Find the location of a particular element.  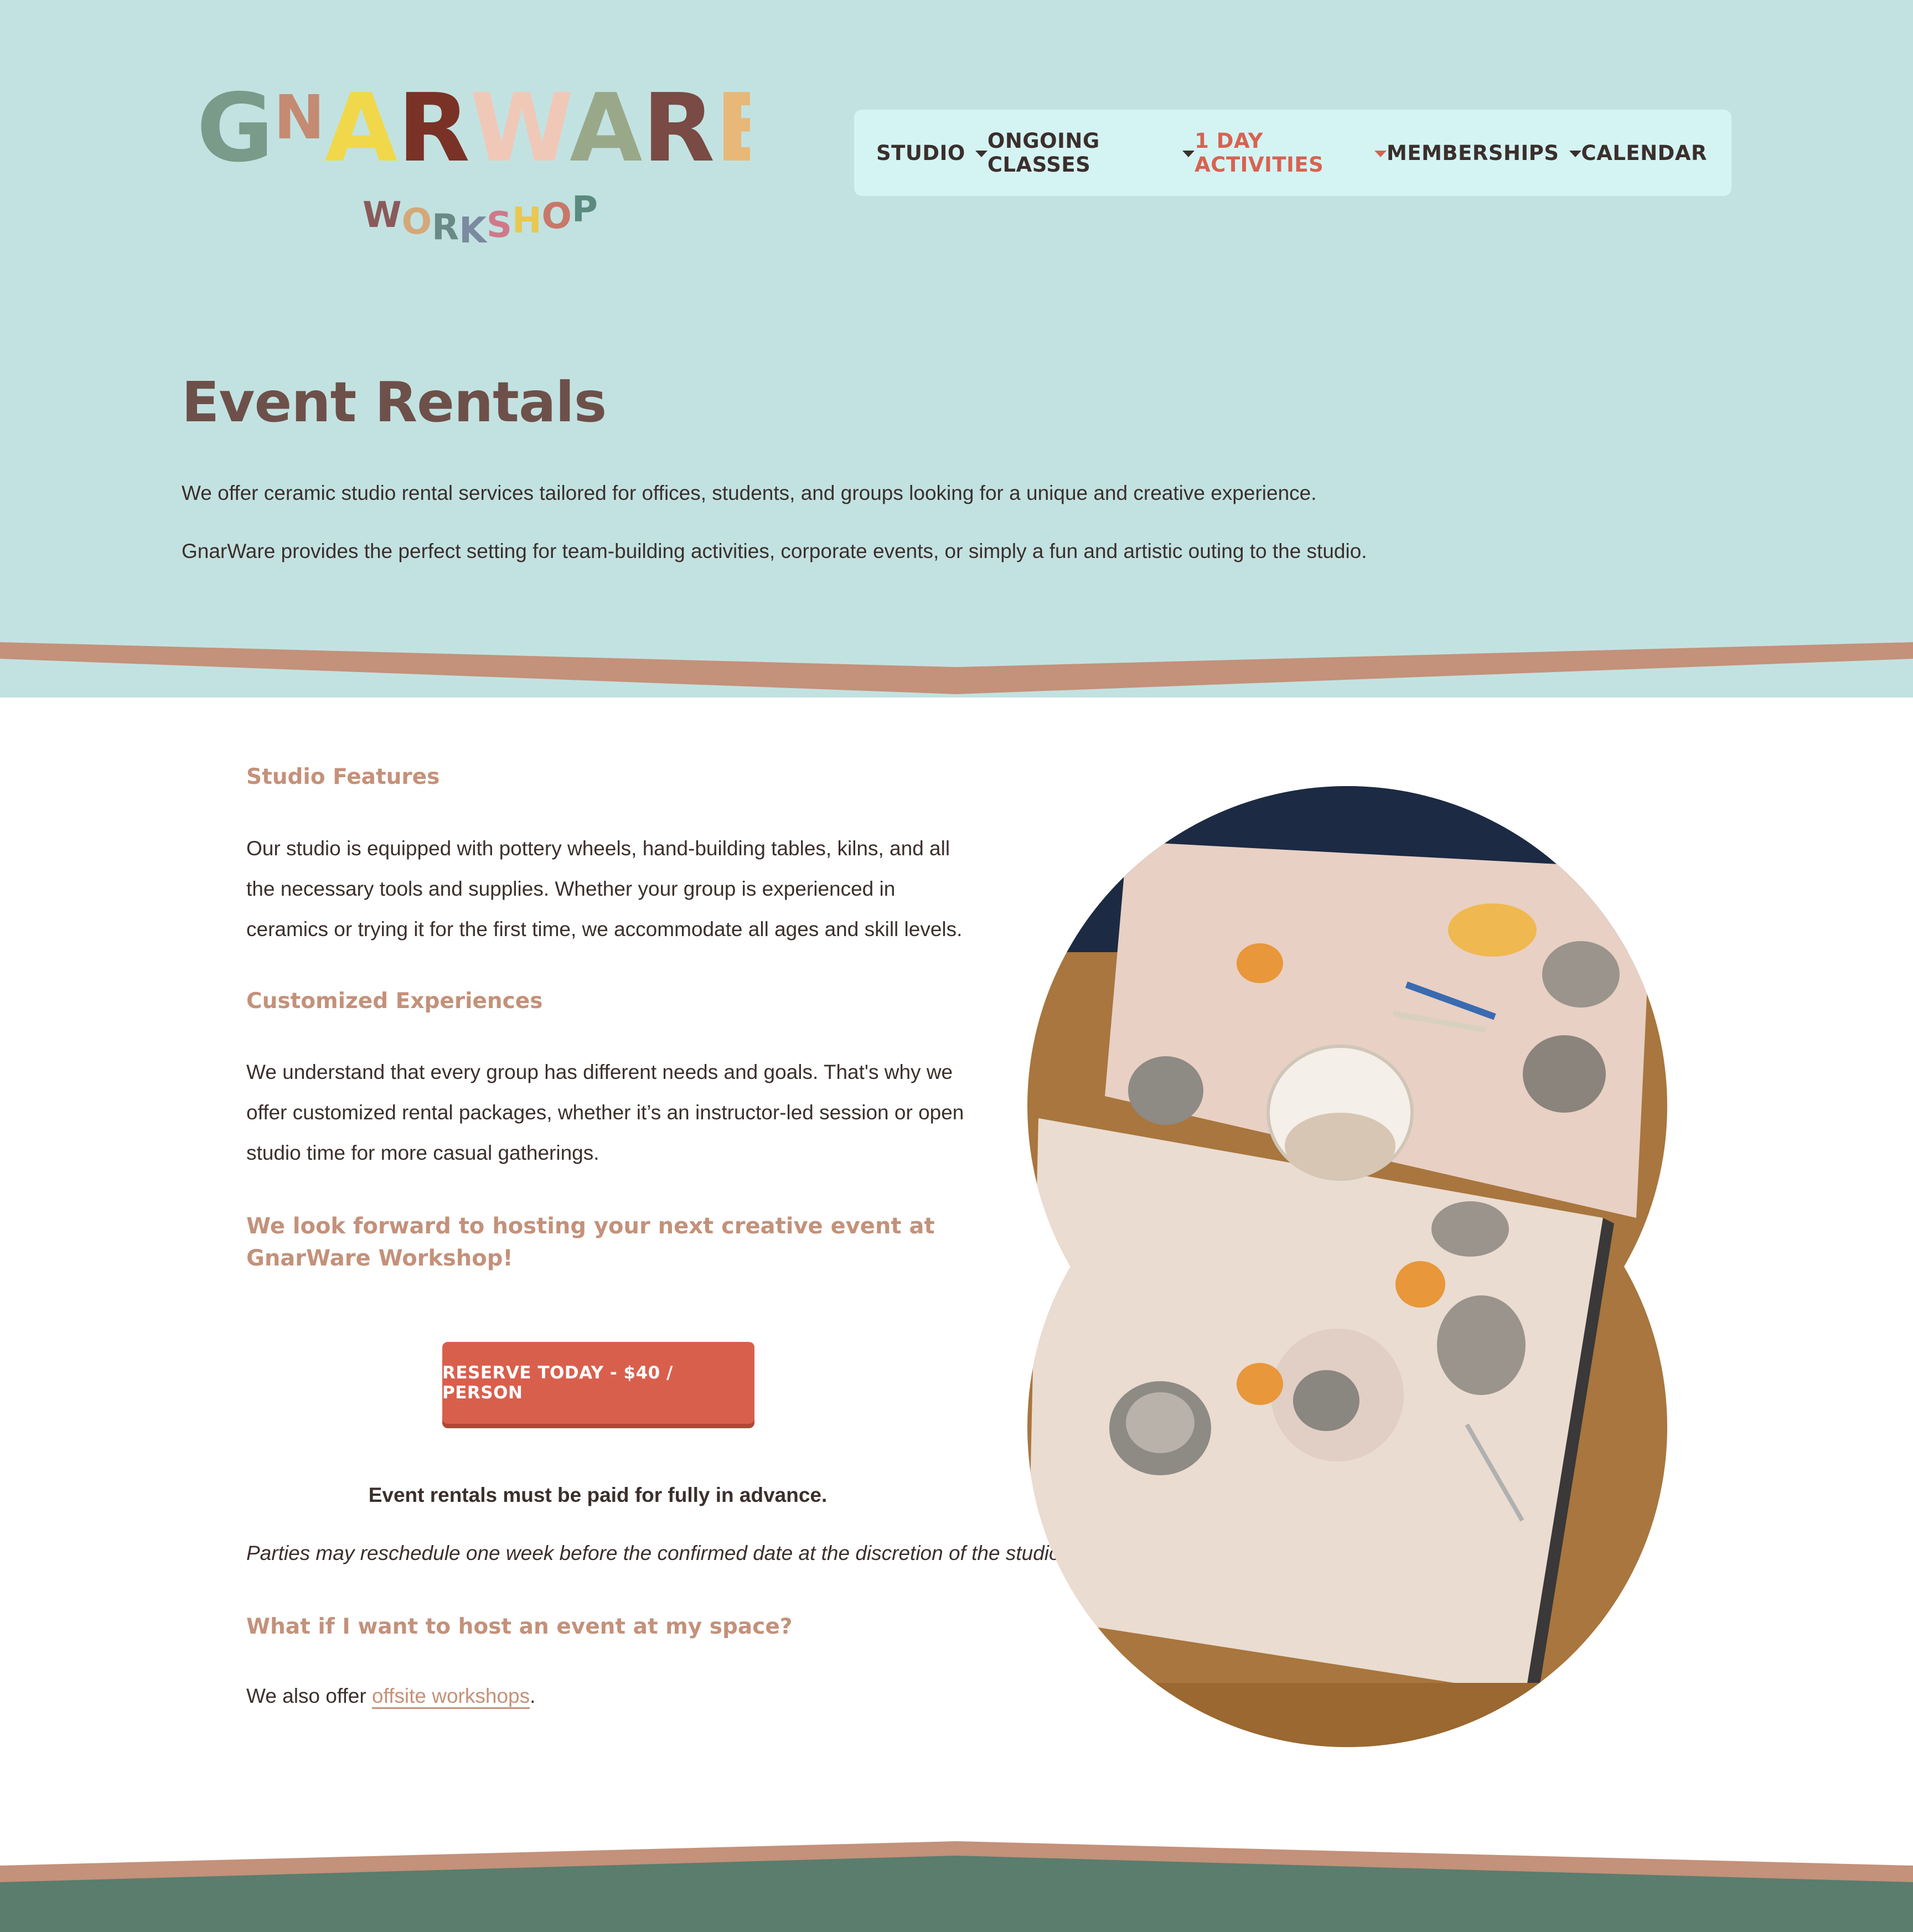

nav-item-calendar: CALENDAR is located at coordinates (1644, 153).